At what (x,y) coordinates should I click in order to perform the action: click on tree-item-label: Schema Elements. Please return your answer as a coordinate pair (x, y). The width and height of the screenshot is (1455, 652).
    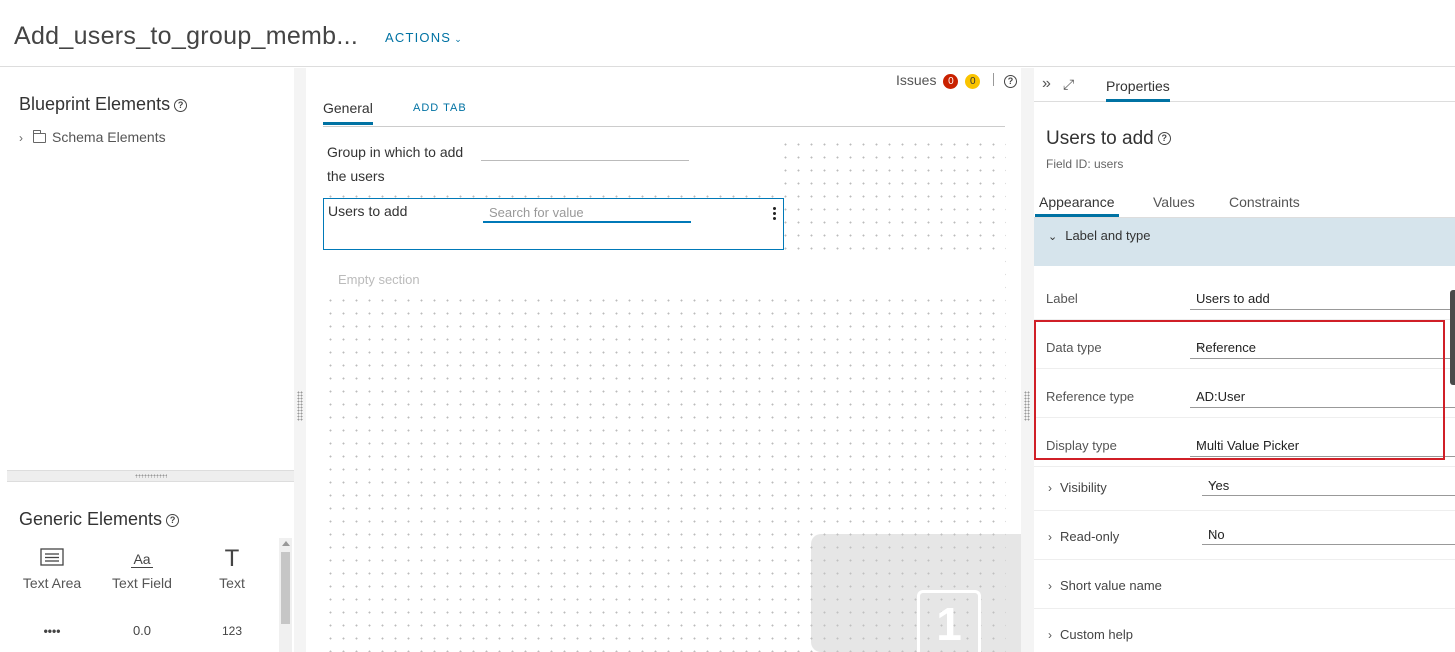
    Looking at the image, I should click on (109, 137).